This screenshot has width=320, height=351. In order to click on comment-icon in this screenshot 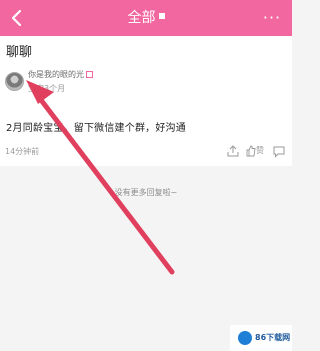, I will do `click(279, 152)`.